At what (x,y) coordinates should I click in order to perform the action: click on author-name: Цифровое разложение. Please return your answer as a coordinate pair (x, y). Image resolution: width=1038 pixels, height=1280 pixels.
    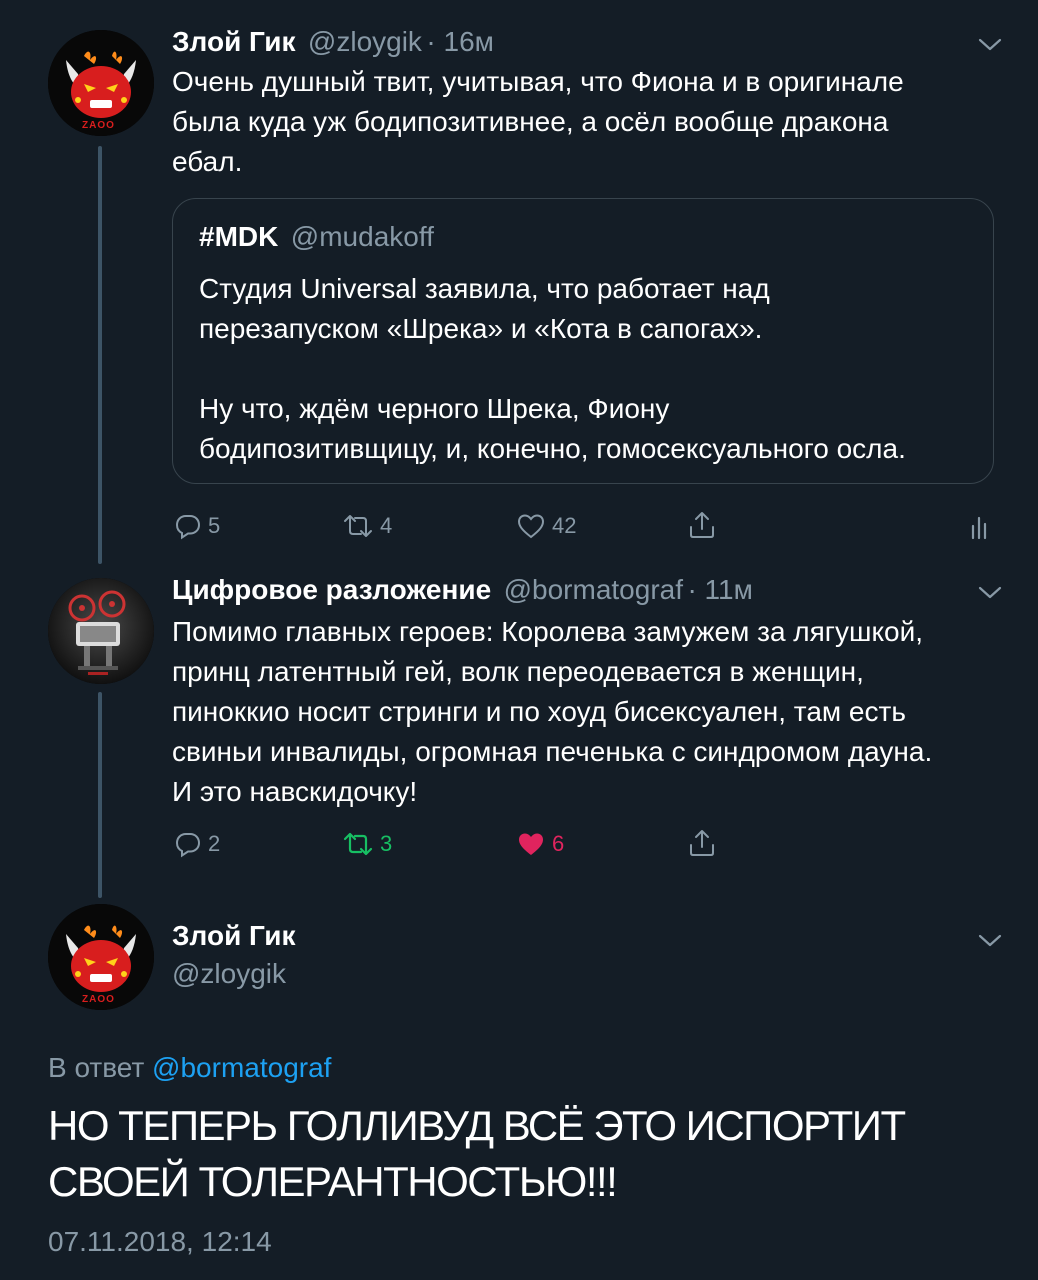
    Looking at the image, I should click on (331, 589).